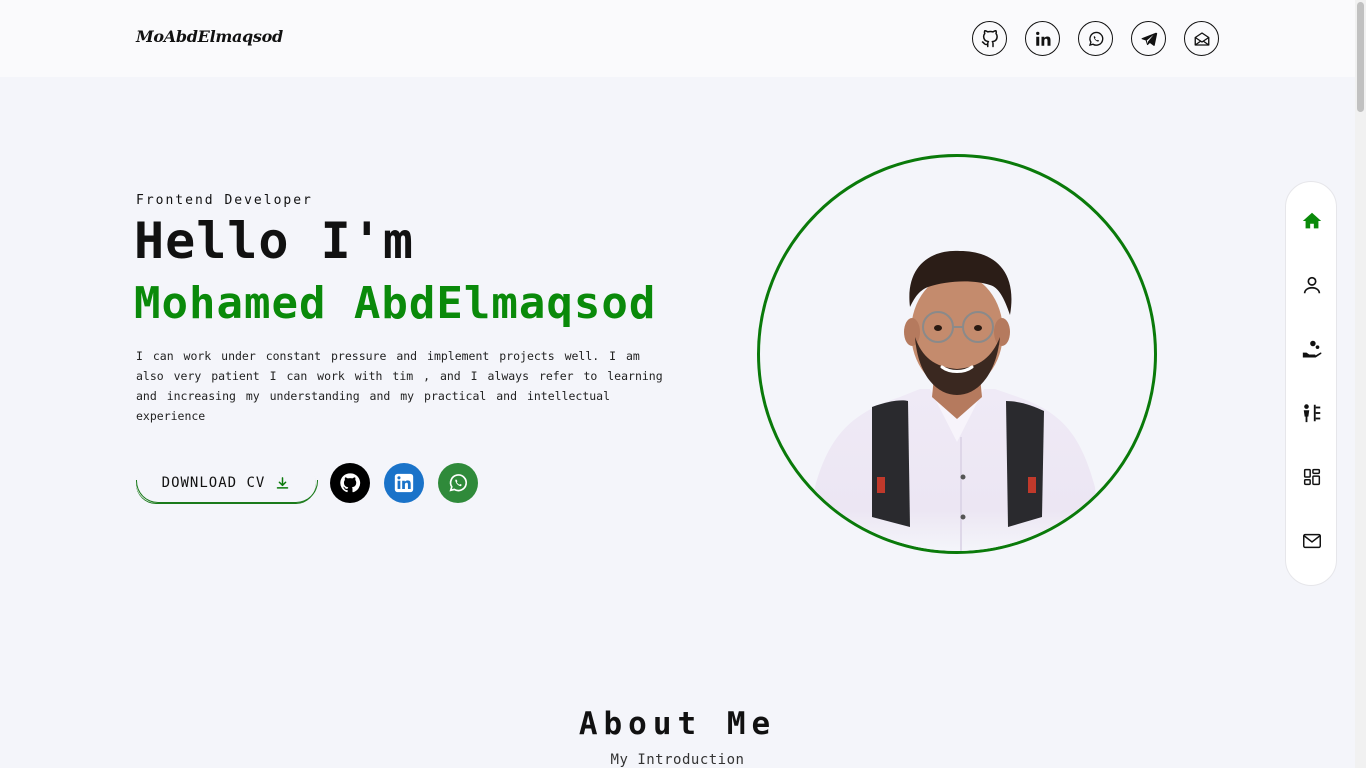 The width and height of the screenshot is (1366, 768). Describe the element at coordinates (1360, 57) in the screenshot. I see `scrollbar-thumb` at that location.